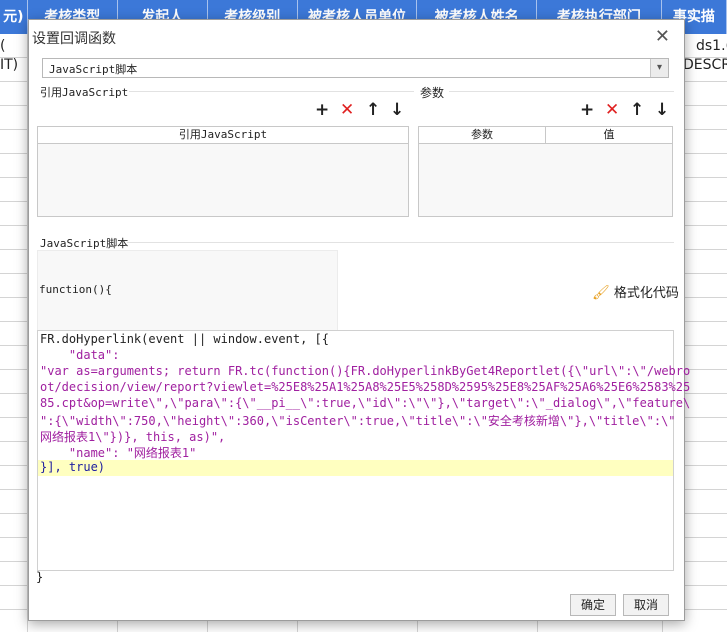 The height and width of the screenshot is (632, 727). What do you see at coordinates (322, 110) in the screenshot?
I see `add-ref-js-button: +` at bounding box center [322, 110].